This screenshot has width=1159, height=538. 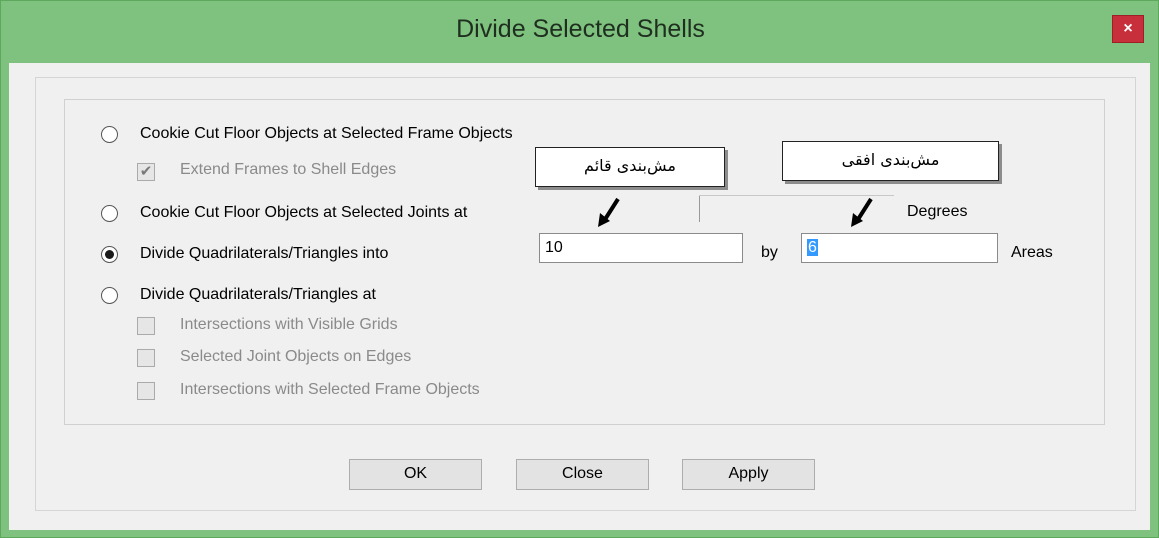 What do you see at coordinates (899, 248) in the screenshot?
I see `divide-value-2-input: 6` at bounding box center [899, 248].